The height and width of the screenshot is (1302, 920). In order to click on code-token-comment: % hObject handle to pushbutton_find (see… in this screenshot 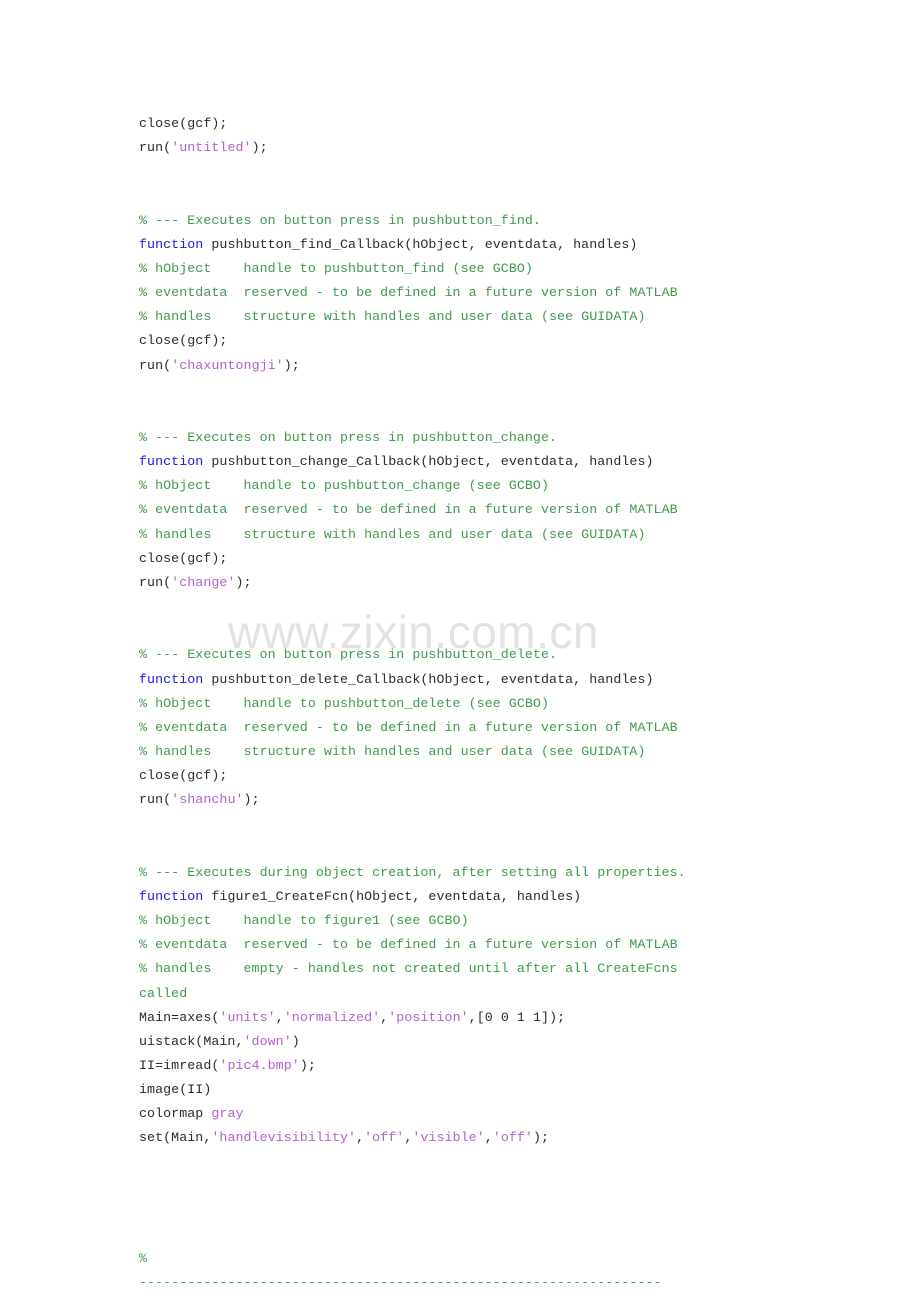, I will do `click(336, 268)`.